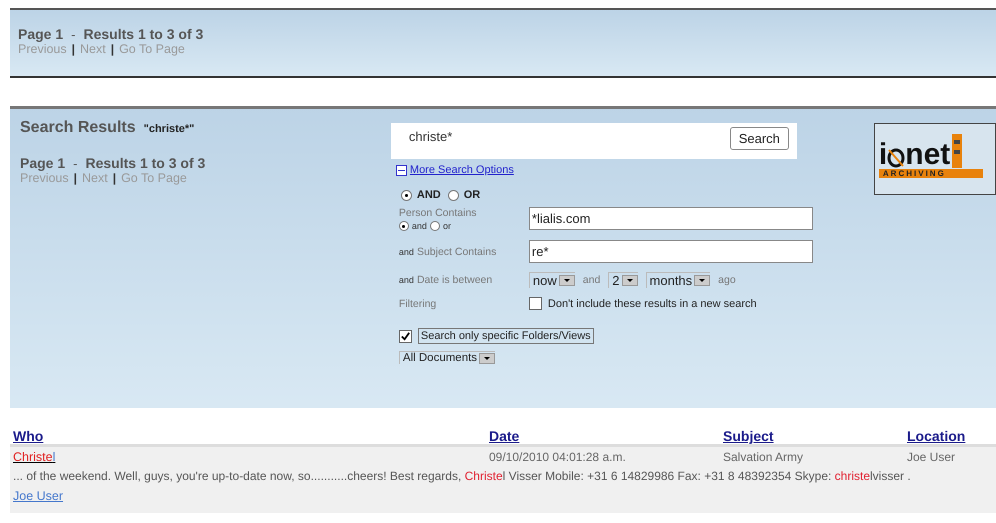 The image size is (996, 523). Describe the element at coordinates (251, 457) in the screenshot. I see `sender-link: Christel` at that location.